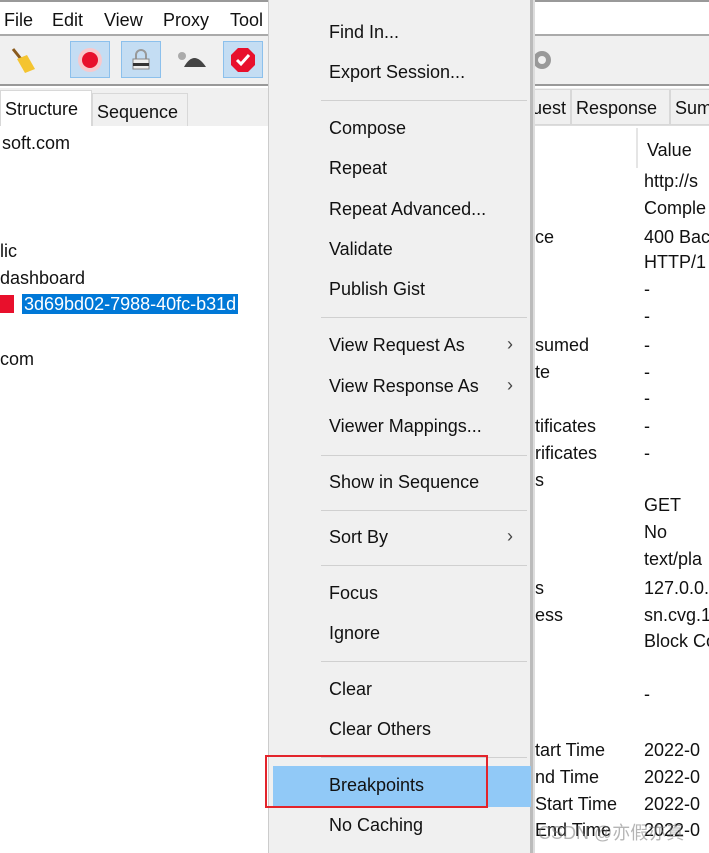 This screenshot has height=853, width=709. I want to click on tree-item-selected: 3d69bd02-7988-40fc-b31d, so click(134, 304).